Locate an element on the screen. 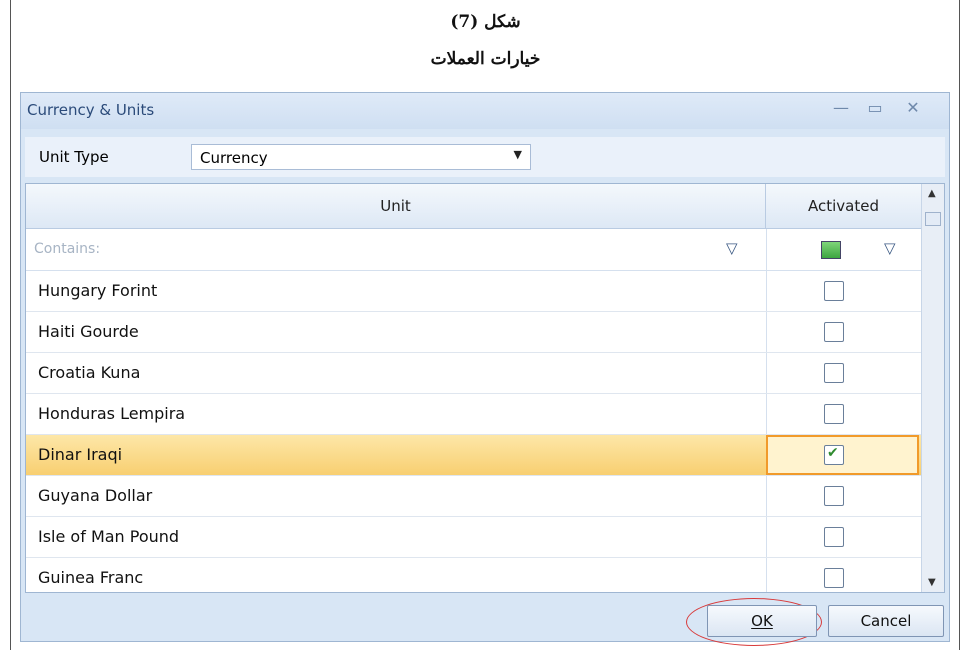  unit-cell: Haiti Gourde is located at coordinates (88, 331).